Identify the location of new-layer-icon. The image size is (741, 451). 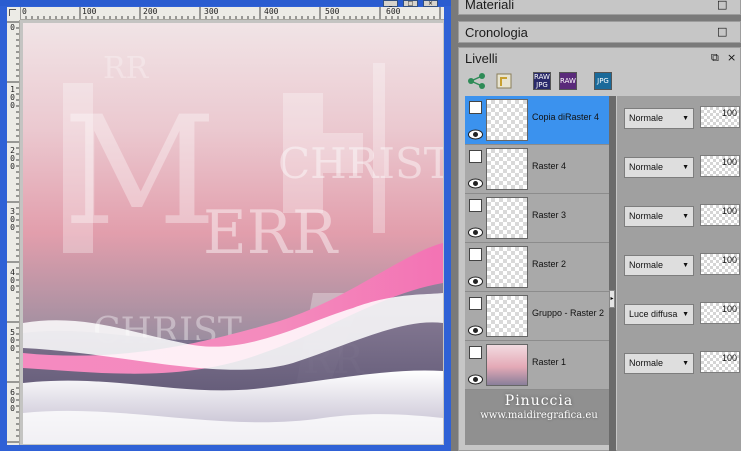
(504, 81).